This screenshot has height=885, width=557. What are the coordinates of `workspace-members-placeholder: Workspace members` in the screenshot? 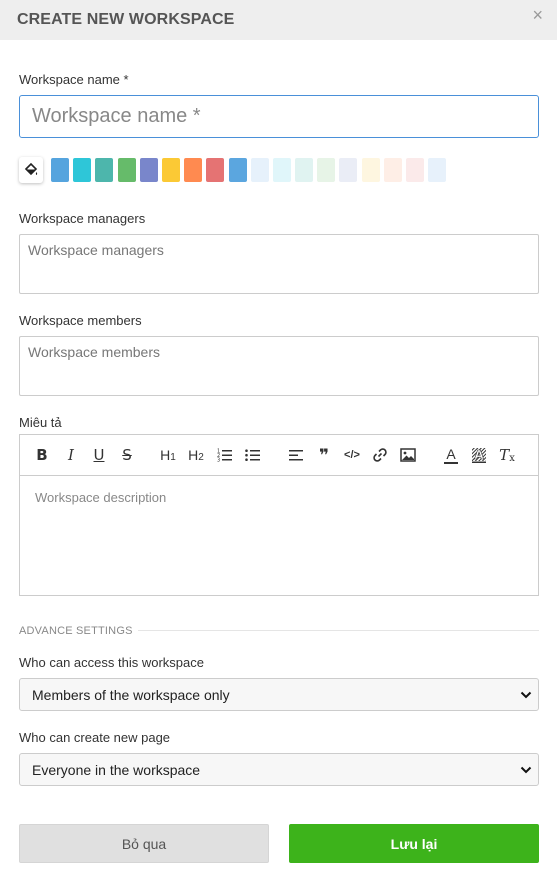 It's located at (94, 352).